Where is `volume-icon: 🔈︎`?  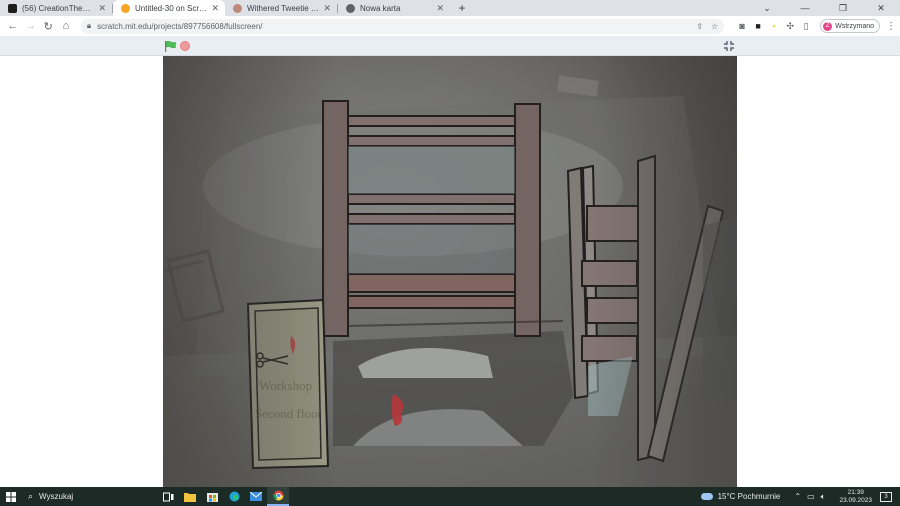 volume-icon: 🔈︎ is located at coordinates (823, 497).